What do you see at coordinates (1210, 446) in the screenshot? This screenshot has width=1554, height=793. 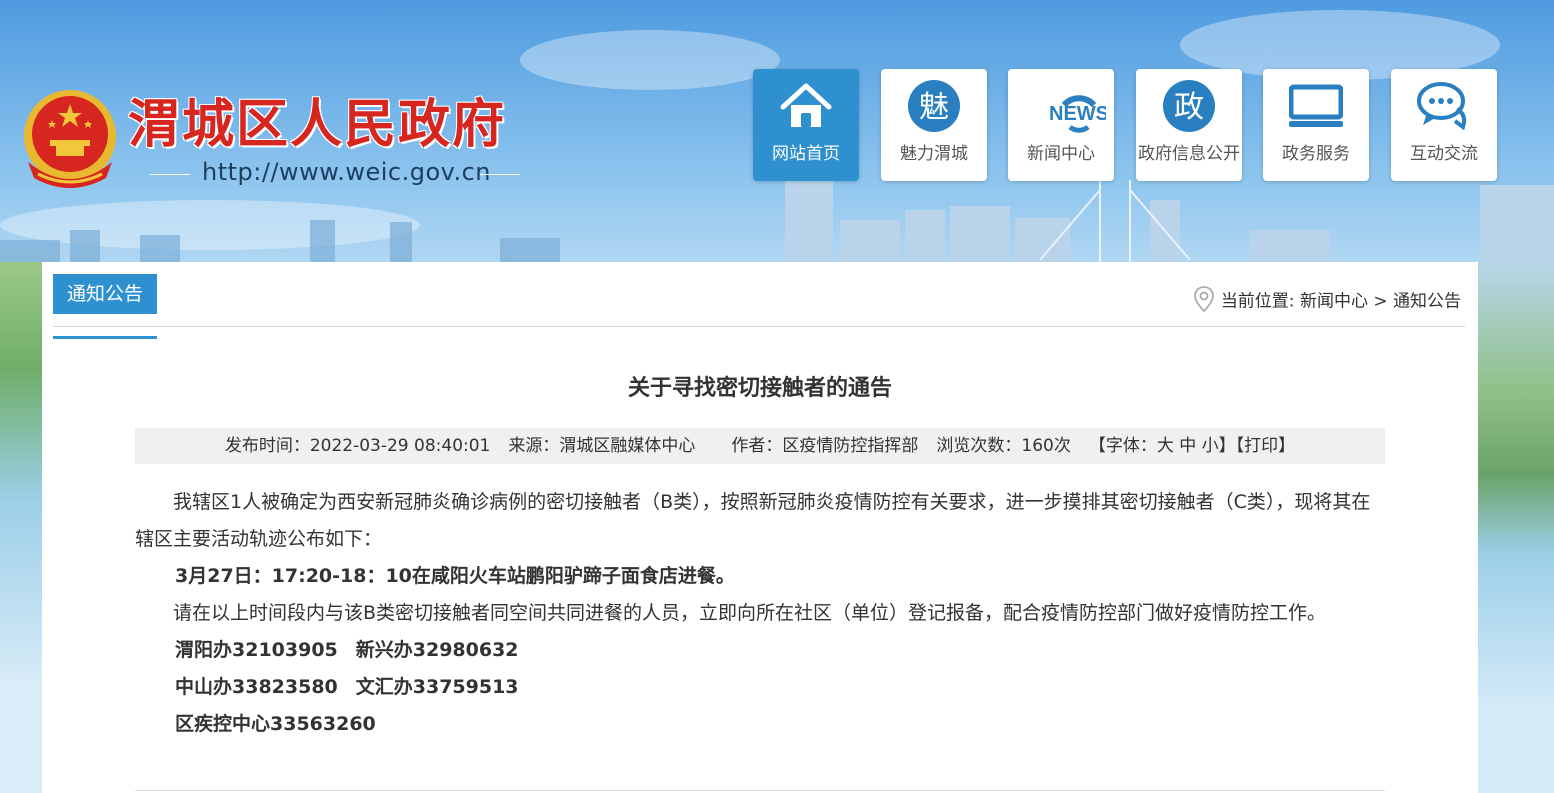 I see `font-small-link: 小` at bounding box center [1210, 446].